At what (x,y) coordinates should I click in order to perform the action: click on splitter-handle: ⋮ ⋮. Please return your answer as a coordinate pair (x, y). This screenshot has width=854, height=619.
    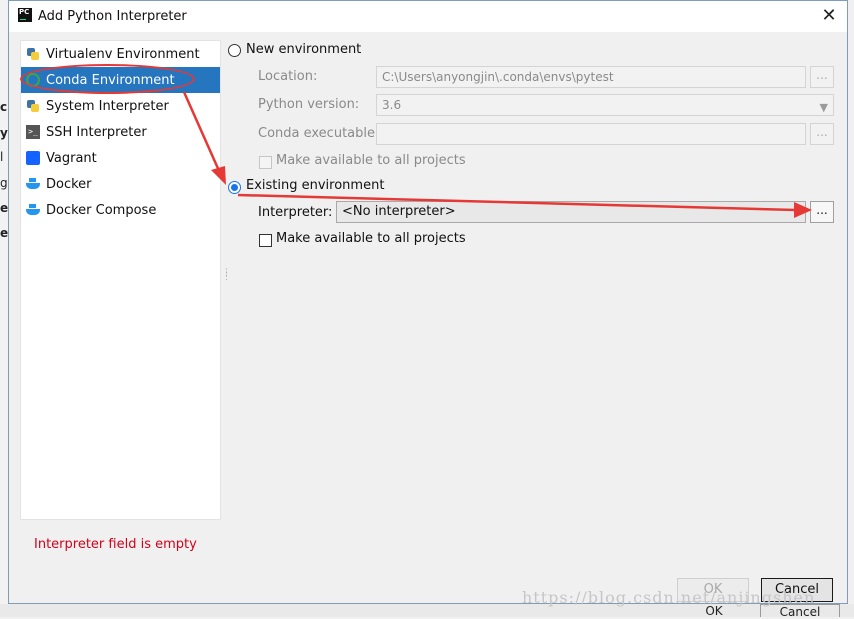
    Looking at the image, I should click on (226, 278).